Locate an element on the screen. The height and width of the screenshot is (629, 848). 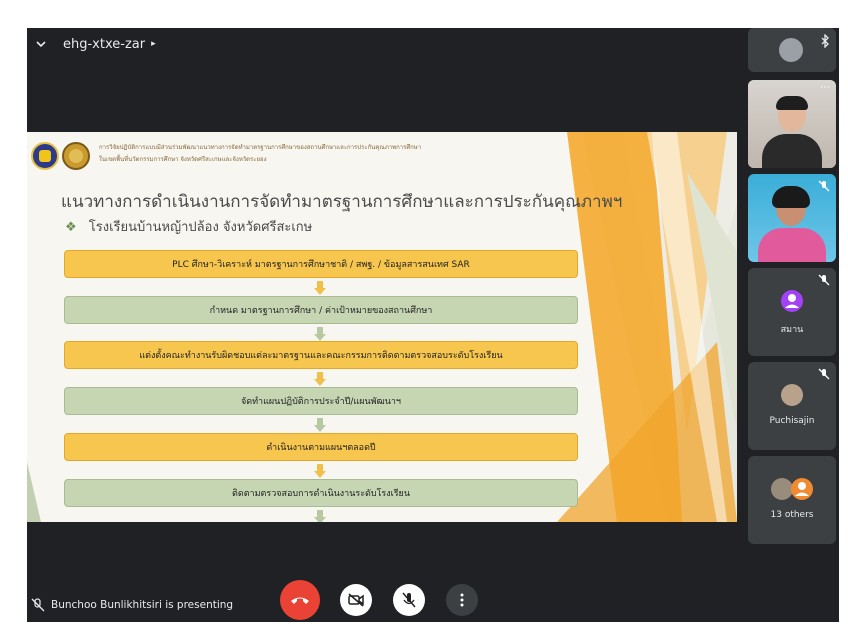
expand-arrow-icon: ▸ is located at coordinates (153, 44).